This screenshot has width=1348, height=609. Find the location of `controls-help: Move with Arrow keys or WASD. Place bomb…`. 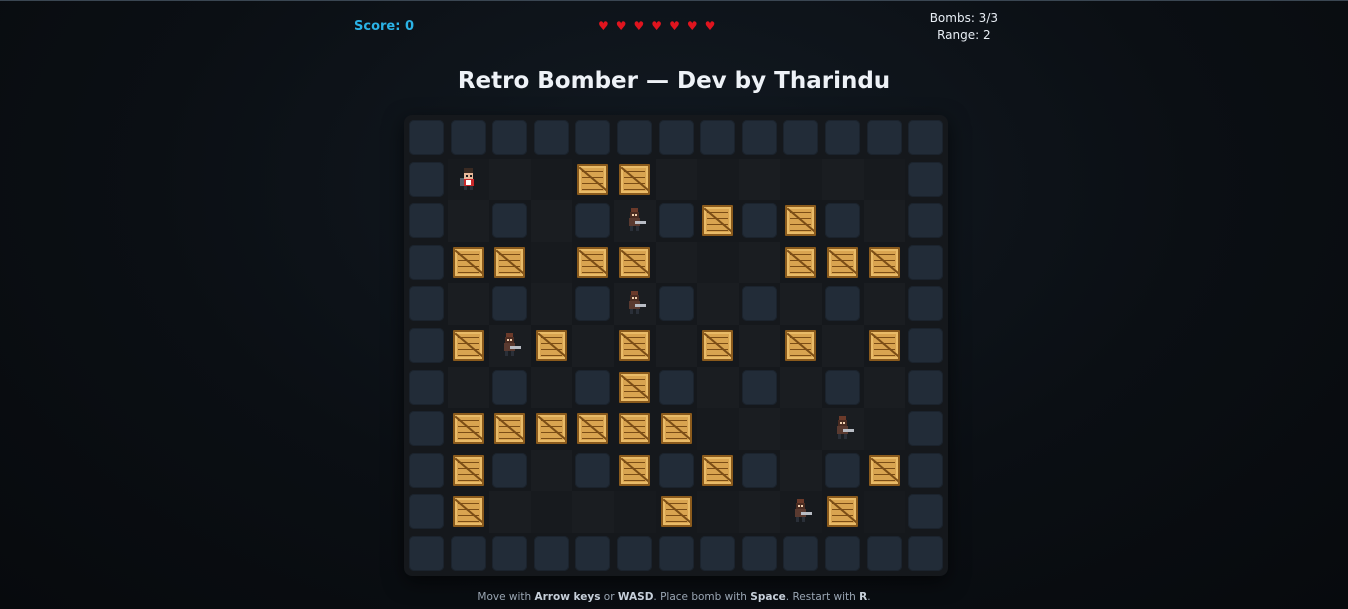

controls-help: Move with Arrow keys or WASD. Place bomb… is located at coordinates (674, 597).